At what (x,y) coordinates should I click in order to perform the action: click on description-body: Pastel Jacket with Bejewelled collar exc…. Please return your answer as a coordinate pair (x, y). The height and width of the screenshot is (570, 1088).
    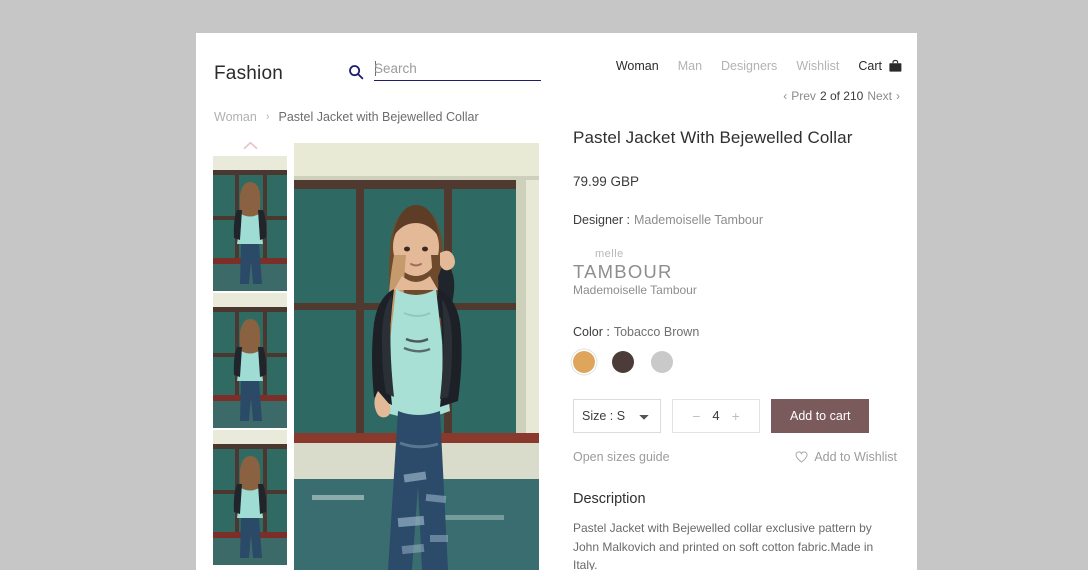
    Looking at the image, I should click on (723, 545).